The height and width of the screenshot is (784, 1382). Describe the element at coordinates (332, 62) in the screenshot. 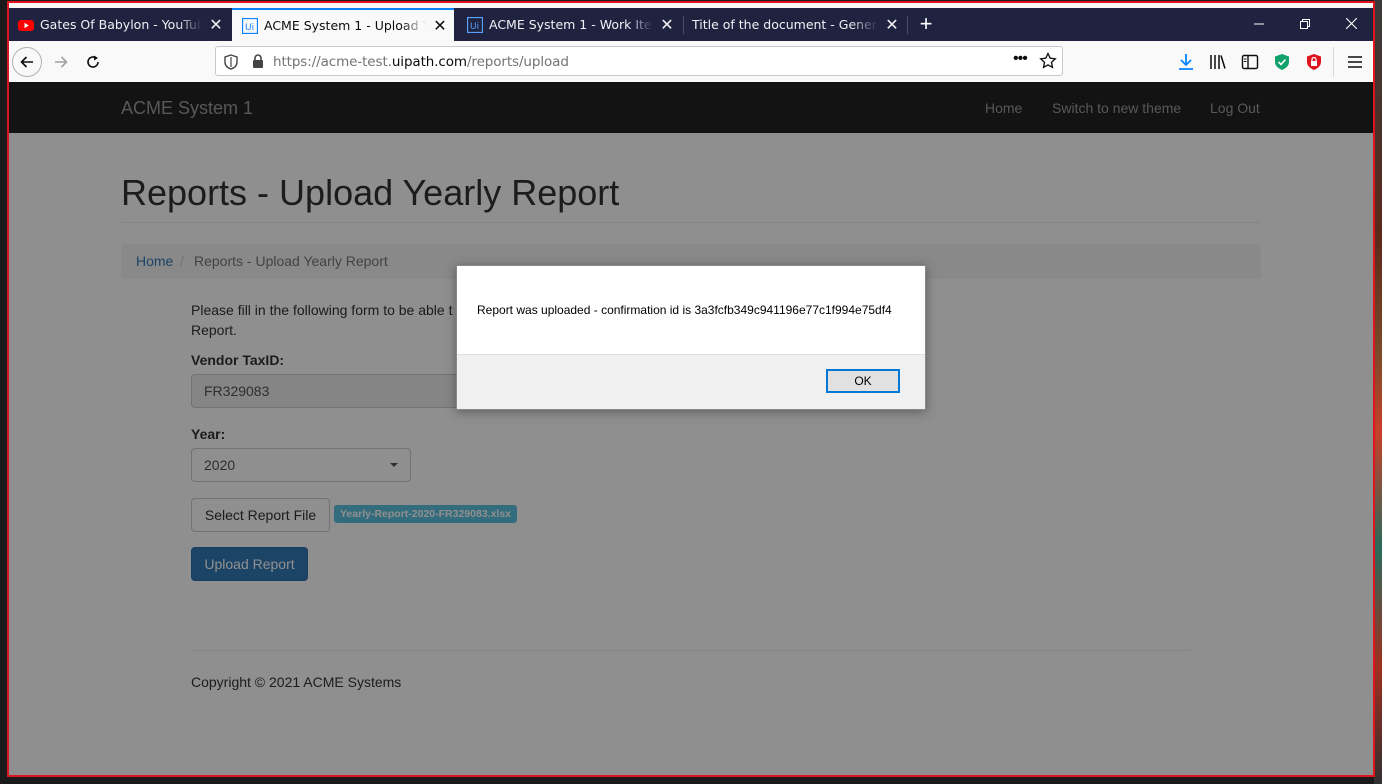

I see `url-prefix: https://acme-test.` at that location.